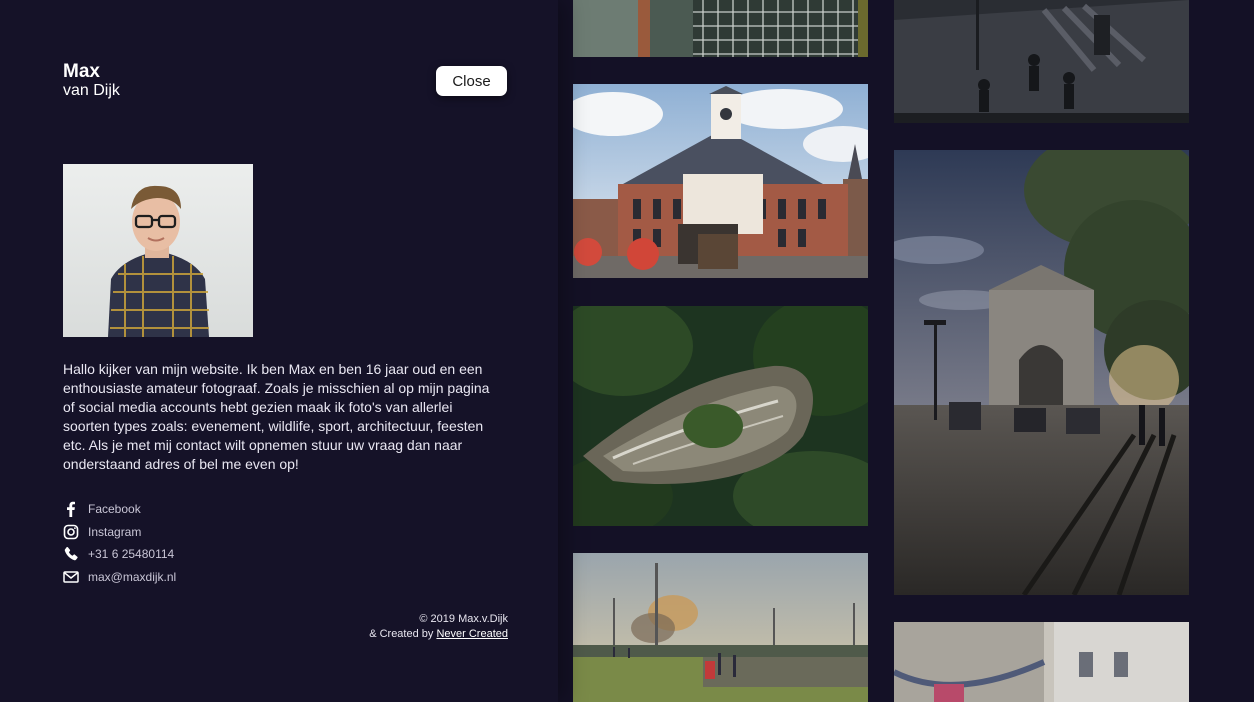 This screenshot has height=702, width=1254. I want to click on mail-icon, so click(71, 577).